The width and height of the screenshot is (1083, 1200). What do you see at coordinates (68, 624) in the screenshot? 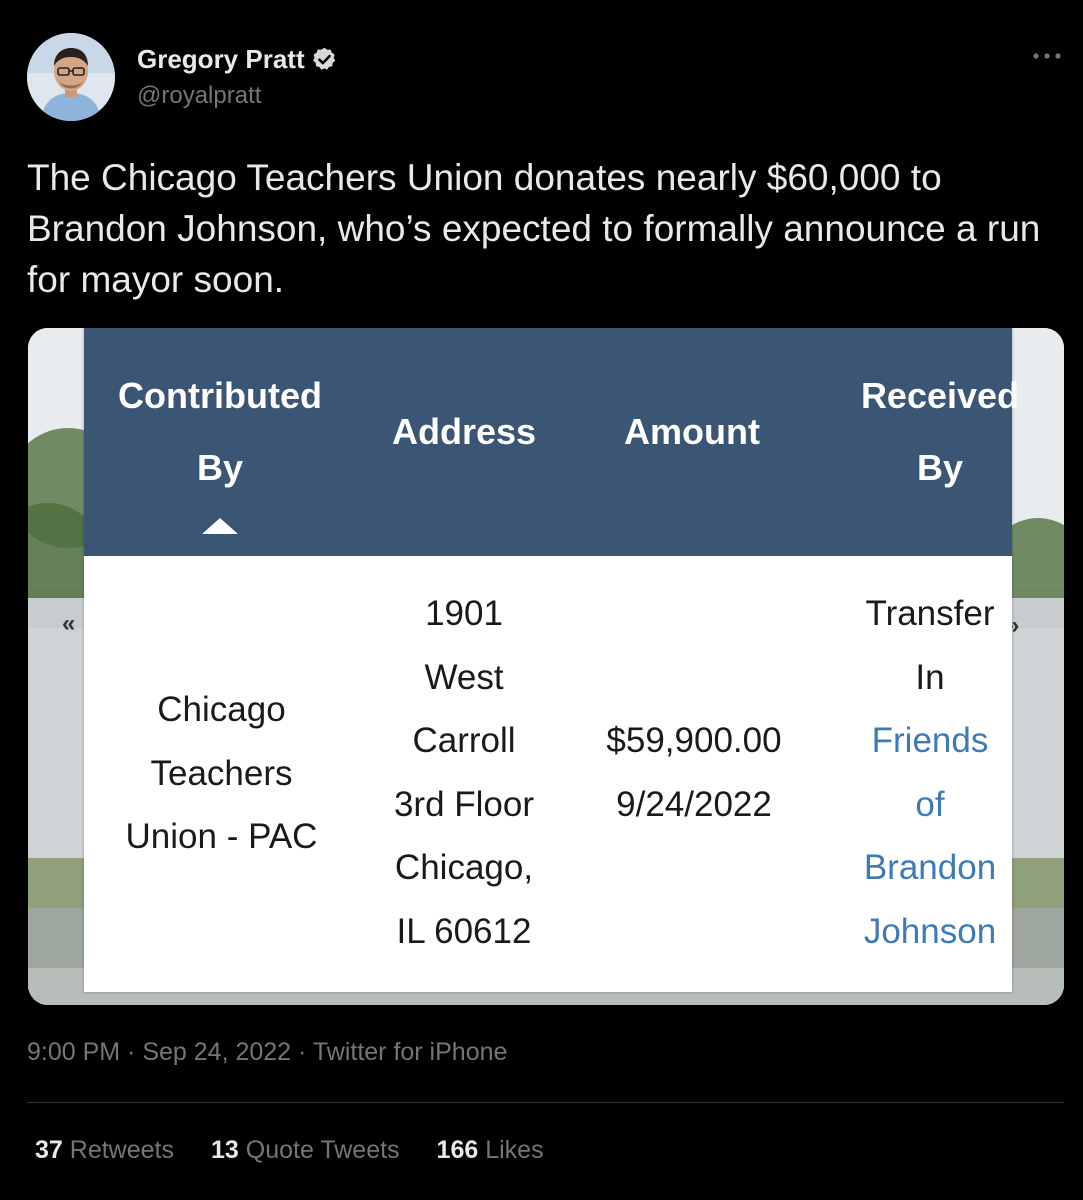
I see `prev-arrow-icon: «` at bounding box center [68, 624].